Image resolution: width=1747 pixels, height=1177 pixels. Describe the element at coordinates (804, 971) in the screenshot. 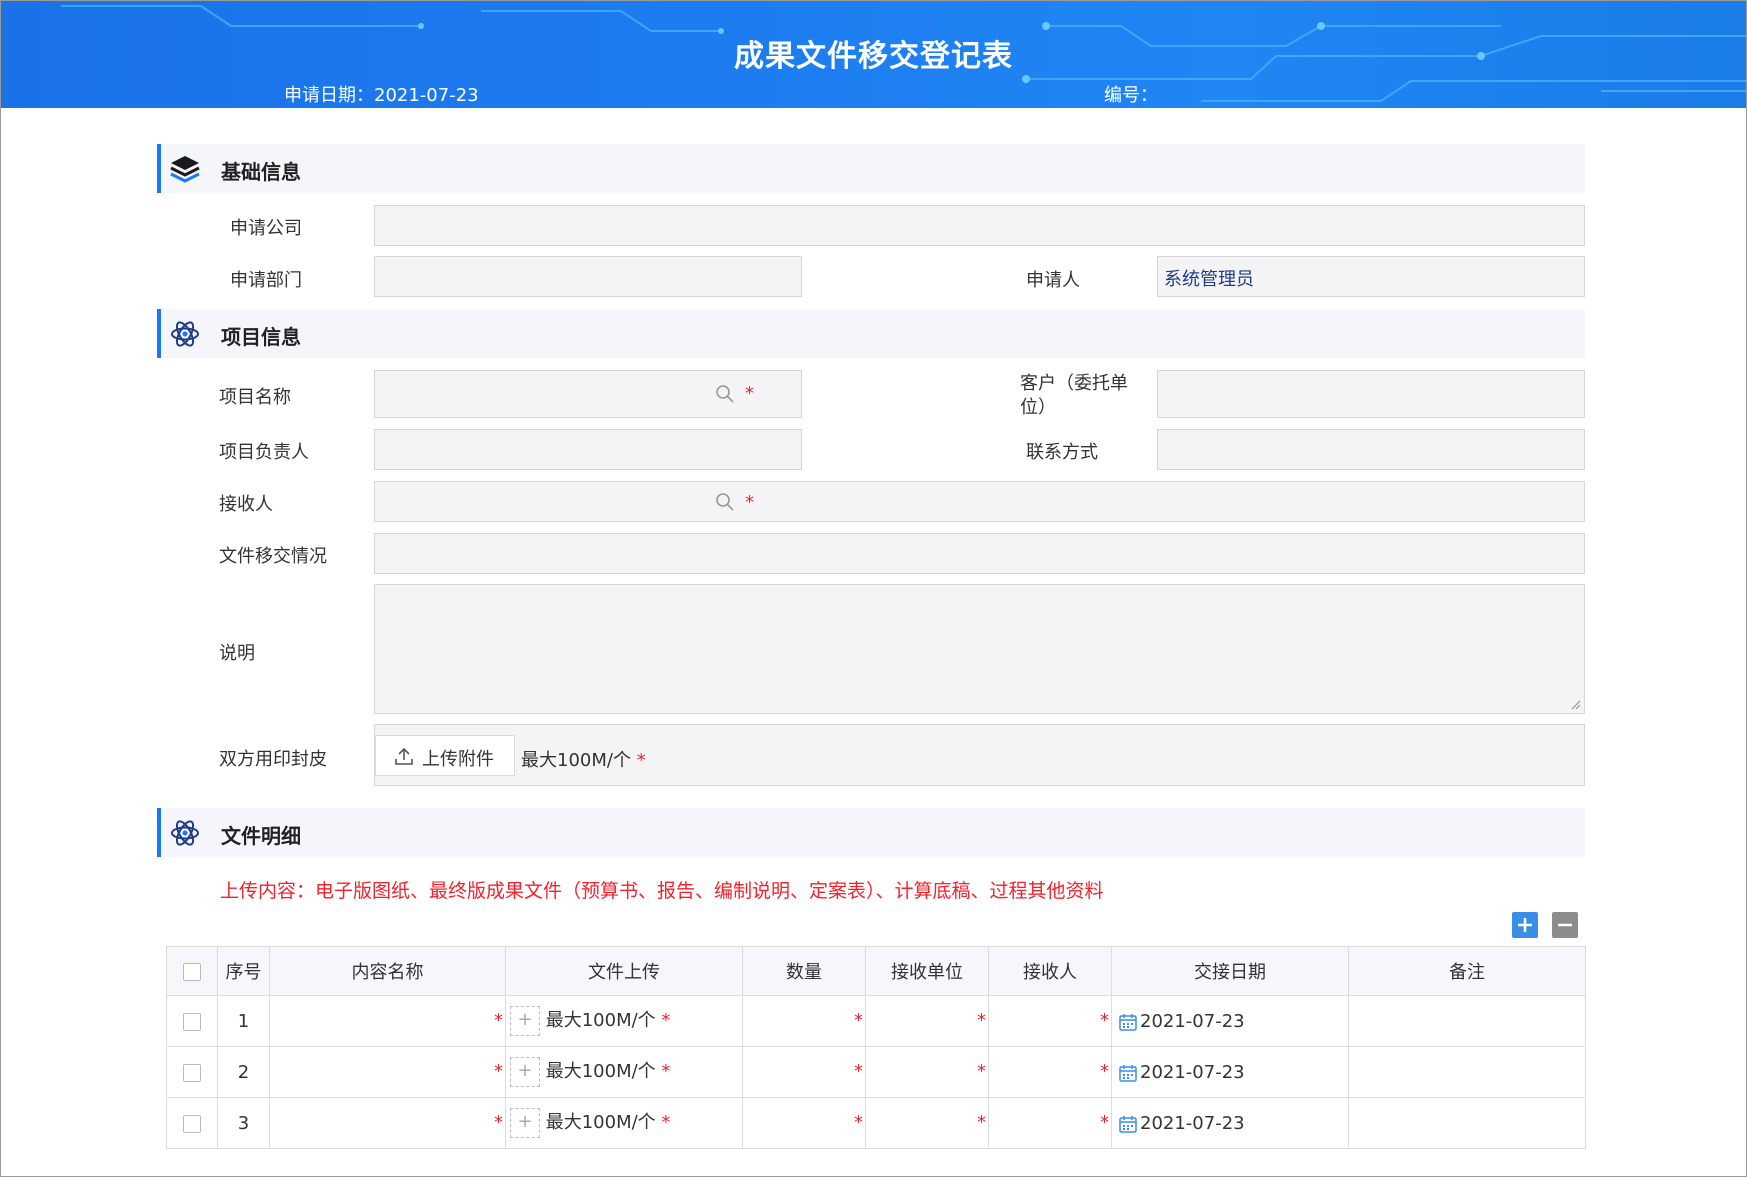

I see `column-header: 数量` at that location.